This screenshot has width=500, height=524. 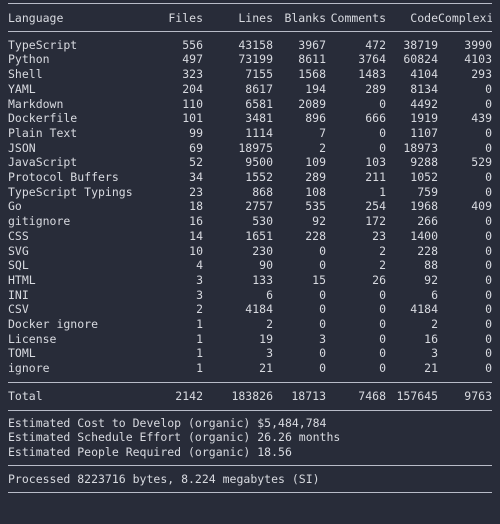 I want to click on cell-comments: 666, so click(x=375, y=118).